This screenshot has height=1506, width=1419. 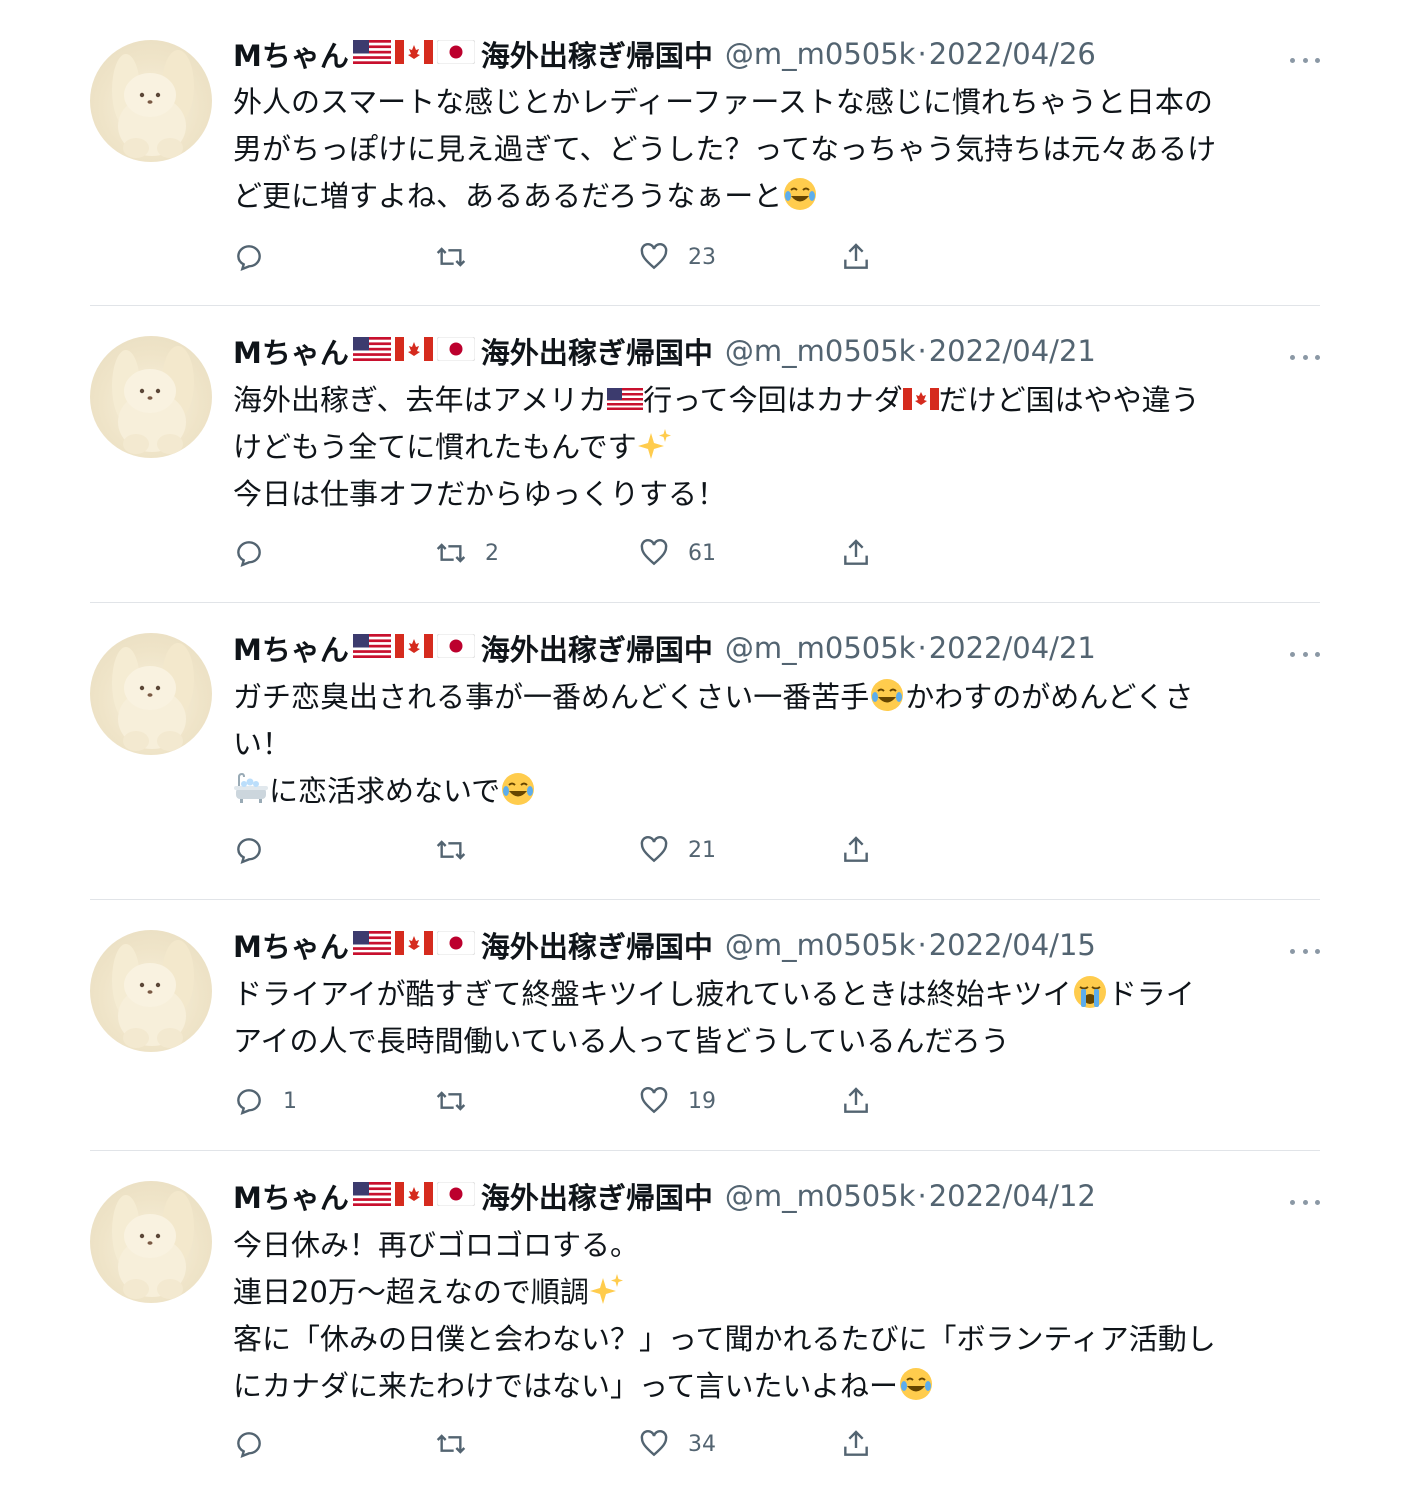 I want to click on tweet-line: 外人のスマートな感じとかレディーファーストな感じに慣れちゃうと日本の, so click(x=723, y=102).